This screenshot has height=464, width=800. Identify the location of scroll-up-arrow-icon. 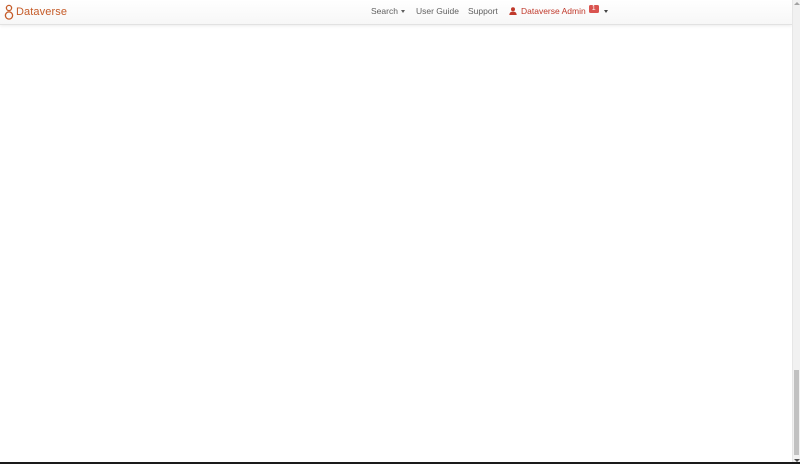
(797, 3).